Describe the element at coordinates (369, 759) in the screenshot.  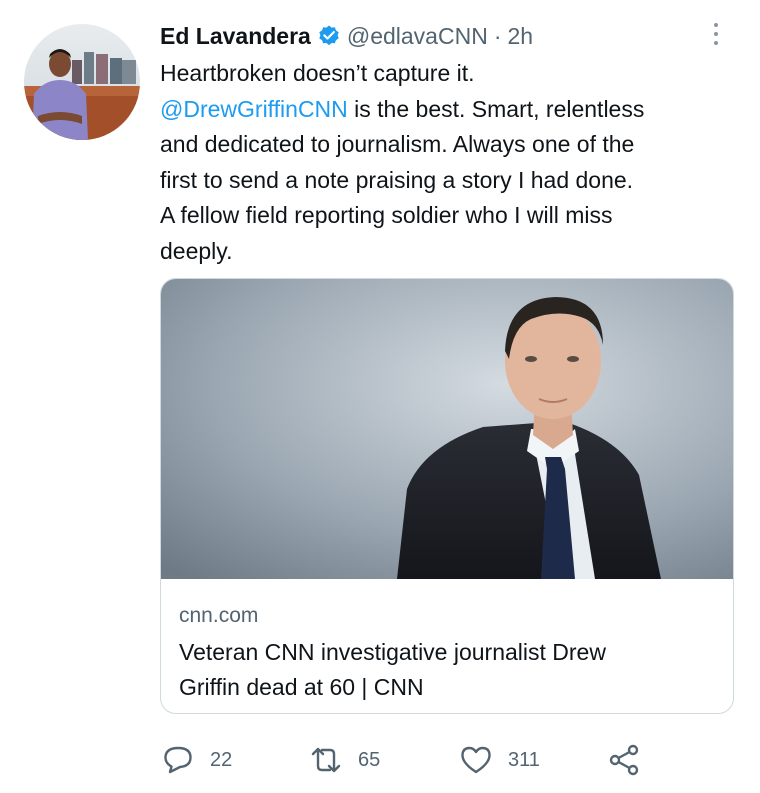
I see `retweet-count: 65` at that location.